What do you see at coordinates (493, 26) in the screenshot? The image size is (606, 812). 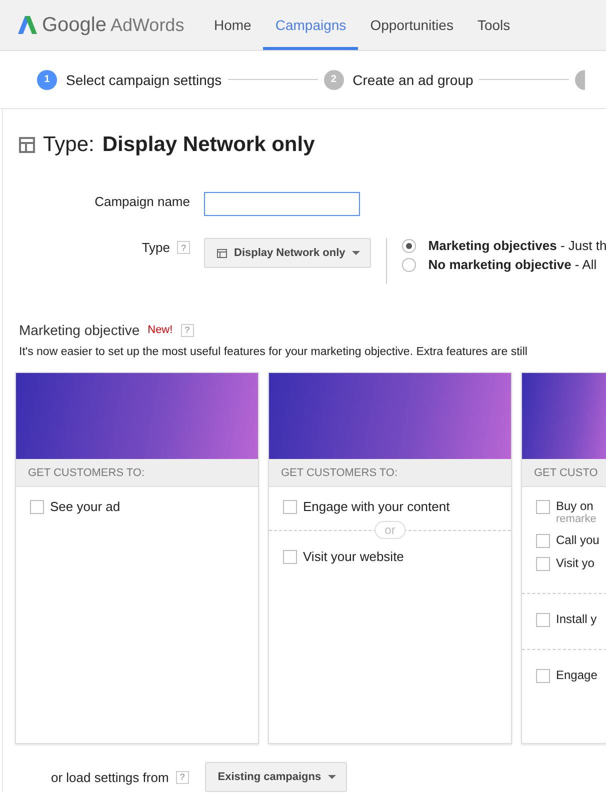 I see `nav-tab: Tools` at bounding box center [493, 26].